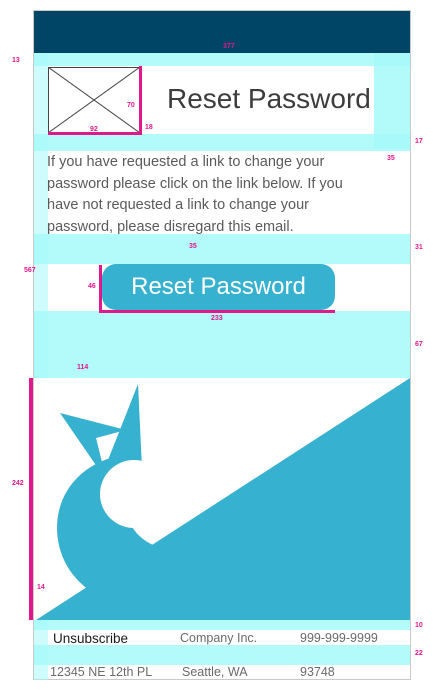 This screenshot has width=441, height=693. I want to click on annotation-label: 114, so click(83, 367).